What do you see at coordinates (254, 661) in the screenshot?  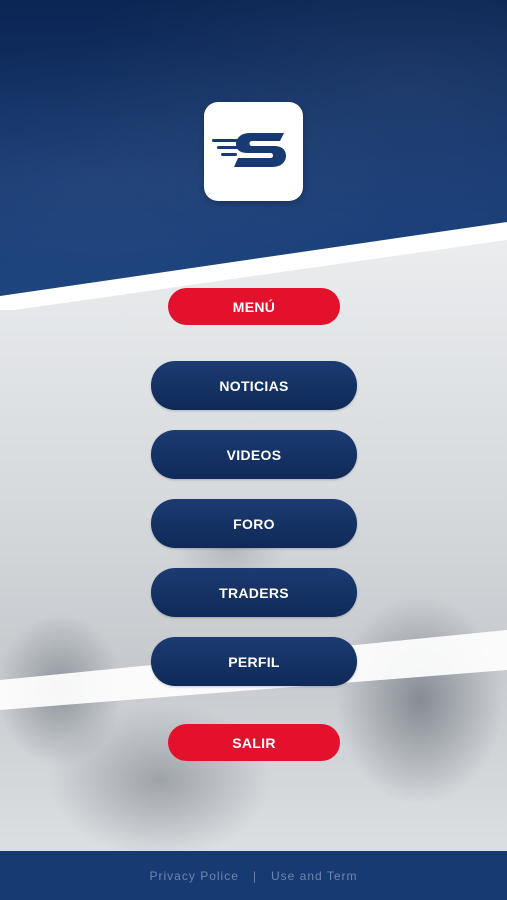 I see `perfil-button: PERFIL` at bounding box center [254, 661].